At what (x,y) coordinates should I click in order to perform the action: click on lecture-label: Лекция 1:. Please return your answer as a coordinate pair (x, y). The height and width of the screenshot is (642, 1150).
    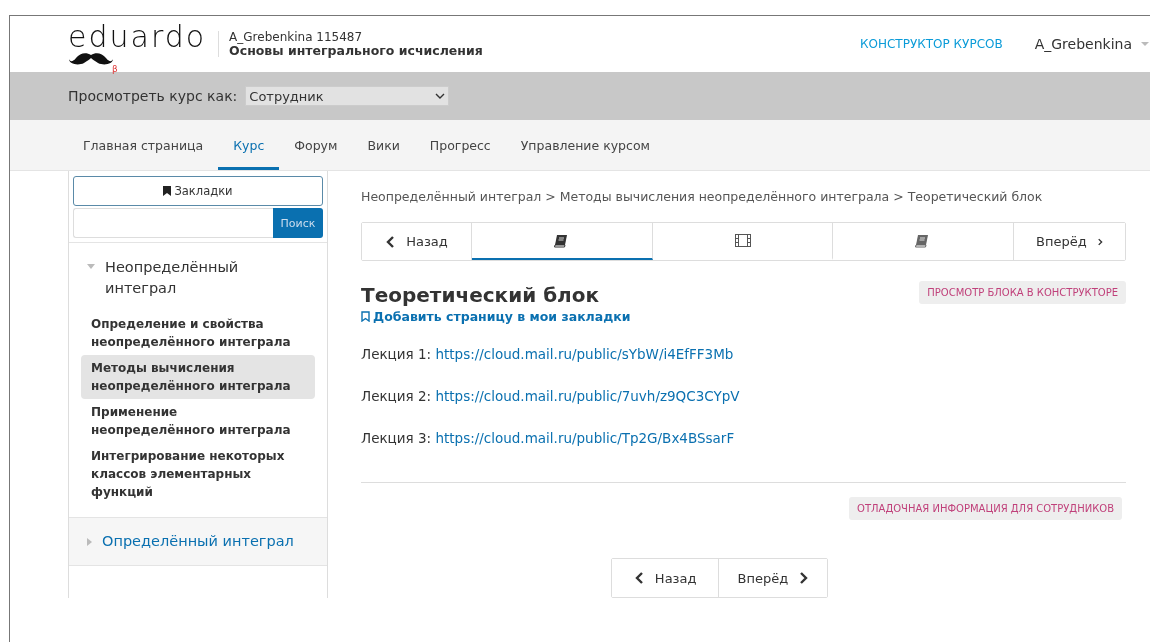
    Looking at the image, I should click on (396, 354).